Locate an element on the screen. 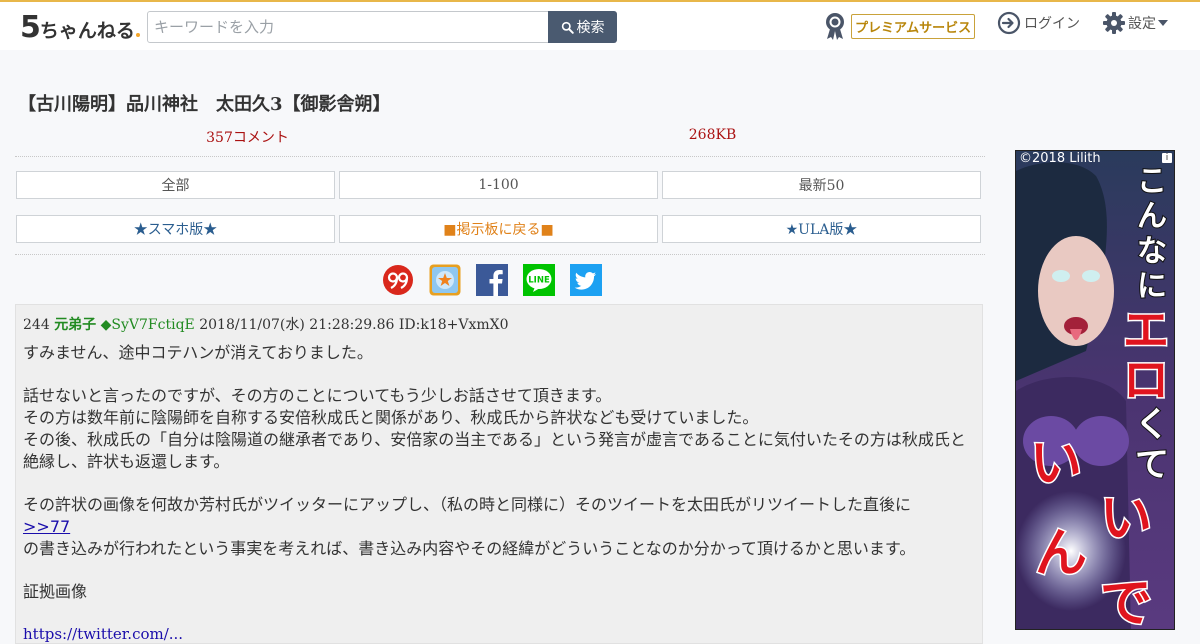 The width and height of the screenshot is (1200, 644). search-button-label: 検索 is located at coordinates (590, 28).